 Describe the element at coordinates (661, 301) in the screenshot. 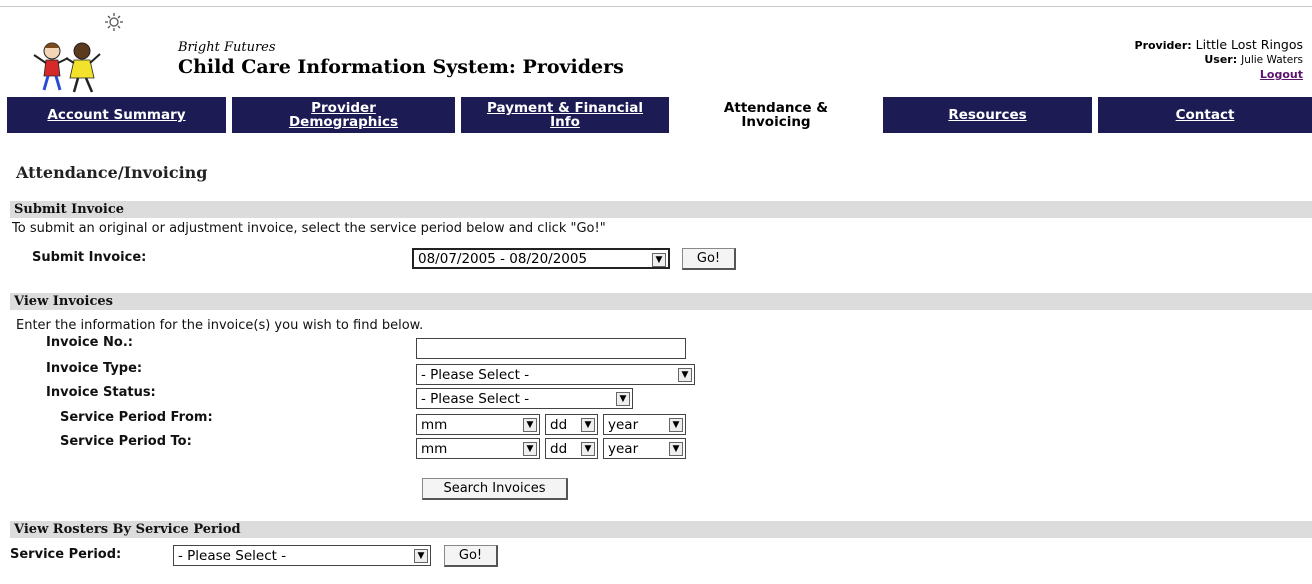

I see `section-view-invoices: View Invoices` at that location.